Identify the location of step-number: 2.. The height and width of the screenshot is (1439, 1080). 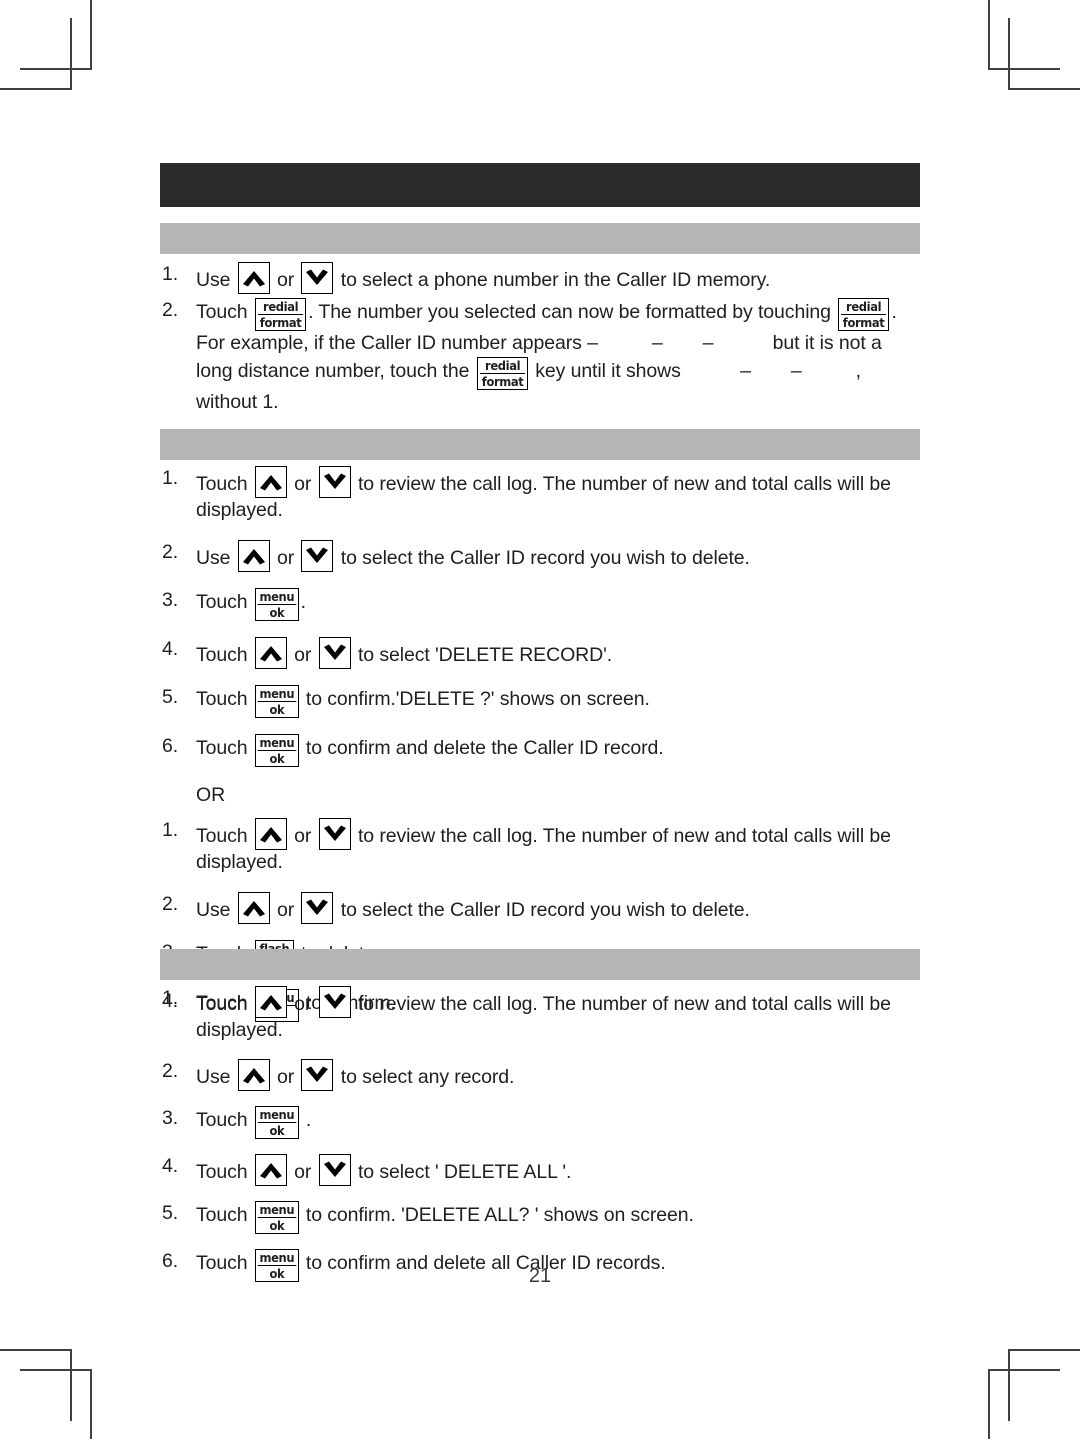
(170, 310).